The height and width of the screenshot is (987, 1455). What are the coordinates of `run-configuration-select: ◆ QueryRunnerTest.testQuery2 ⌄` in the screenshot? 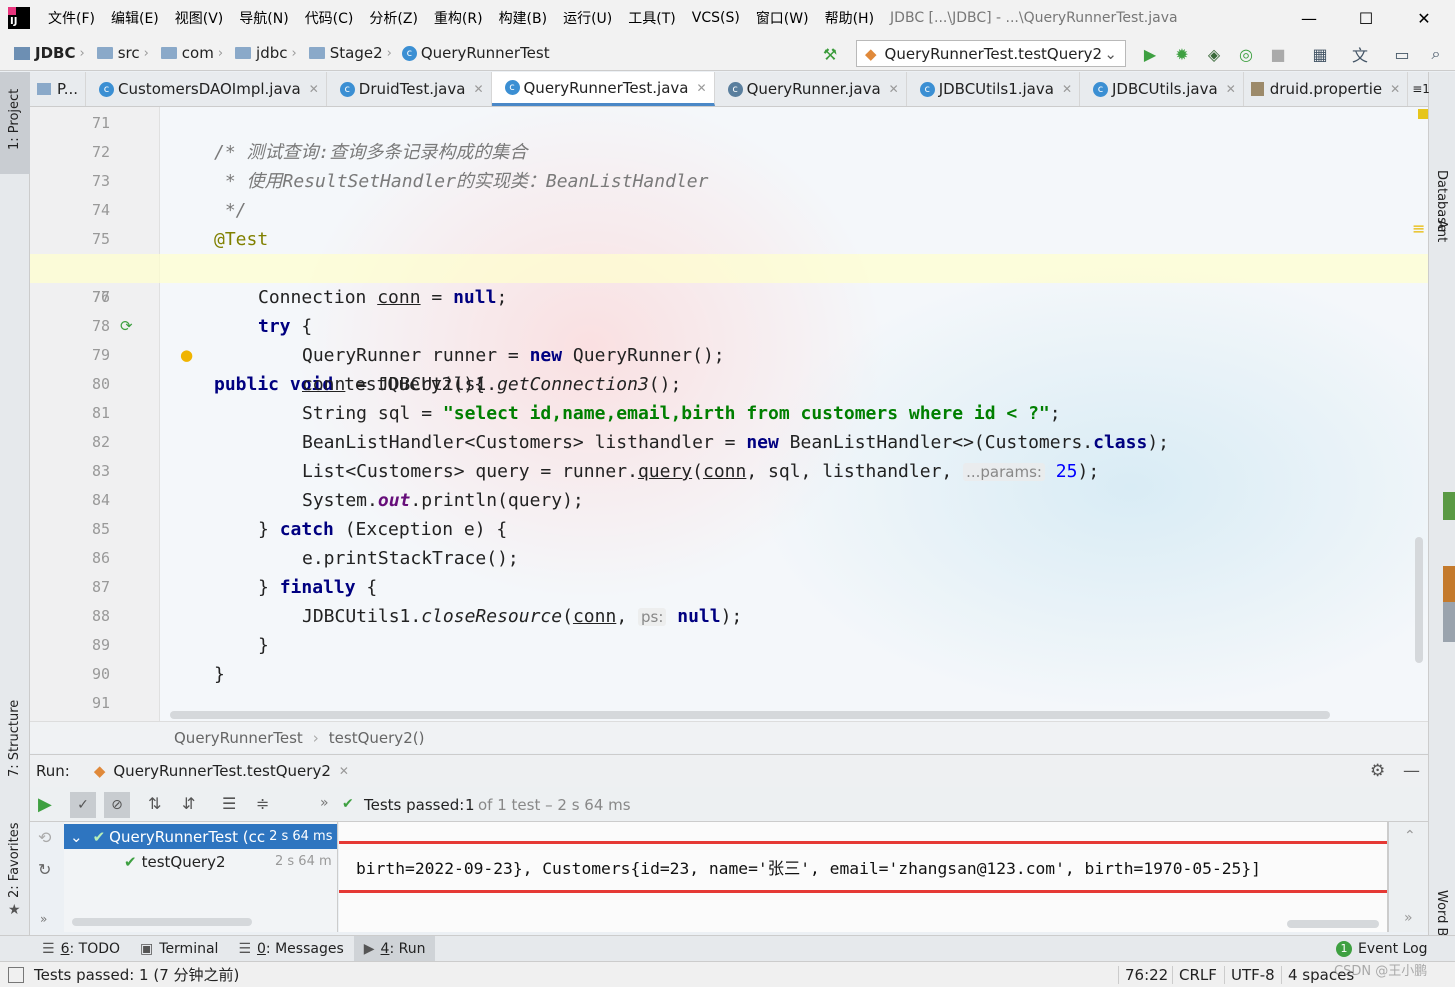 It's located at (991, 53).